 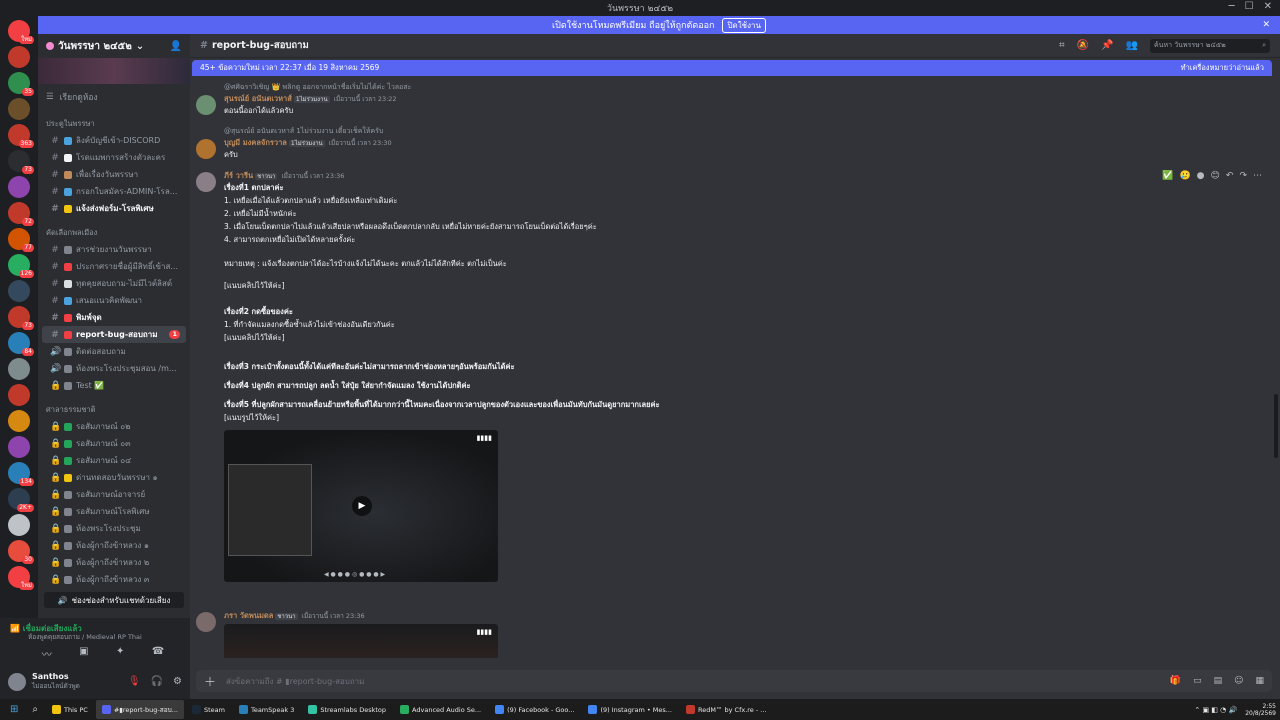 What do you see at coordinates (1243, 176) in the screenshot?
I see `forward-icon: ↷` at bounding box center [1243, 176].